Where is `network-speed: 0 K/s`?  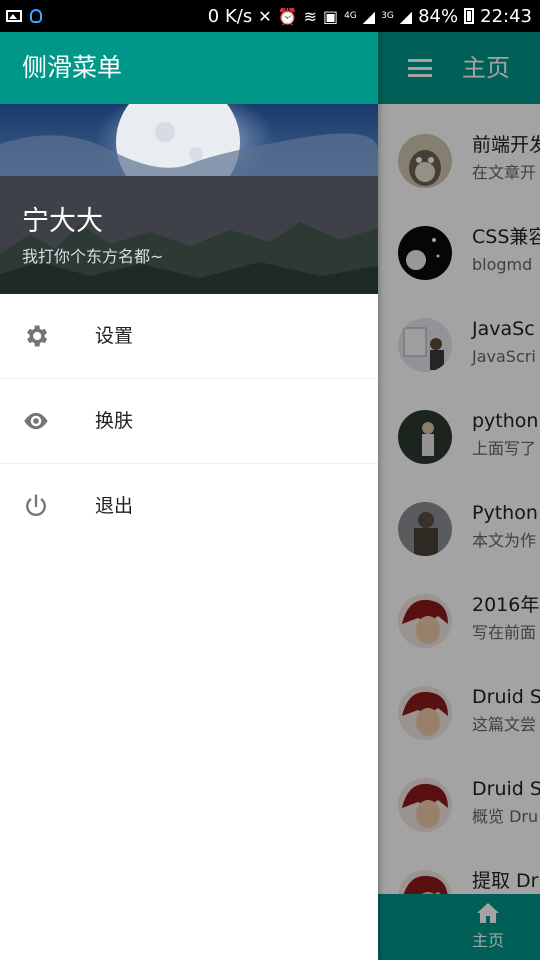 network-speed: 0 K/s is located at coordinates (230, 16).